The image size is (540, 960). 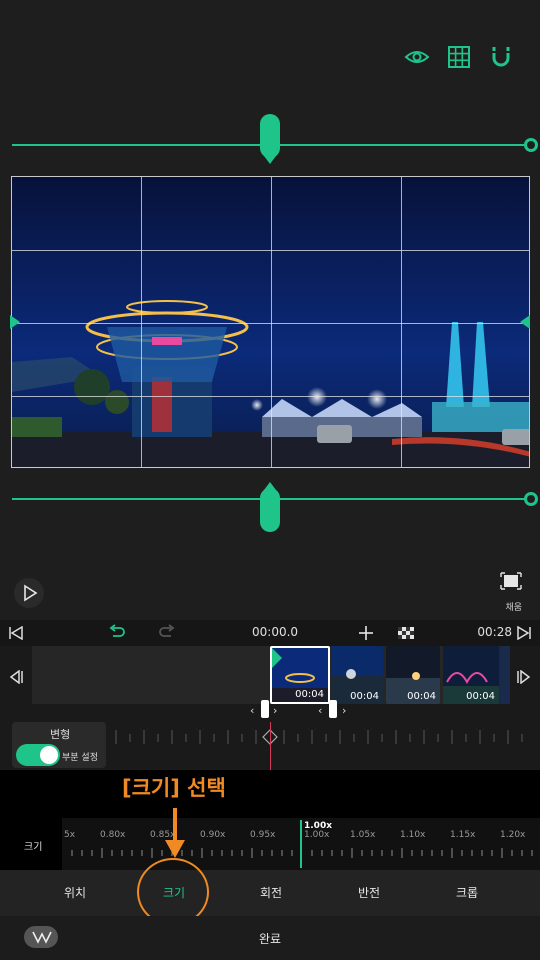 What do you see at coordinates (318, 826) in the screenshot?
I see `scale-current-value: 1.00x` at bounding box center [318, 826].